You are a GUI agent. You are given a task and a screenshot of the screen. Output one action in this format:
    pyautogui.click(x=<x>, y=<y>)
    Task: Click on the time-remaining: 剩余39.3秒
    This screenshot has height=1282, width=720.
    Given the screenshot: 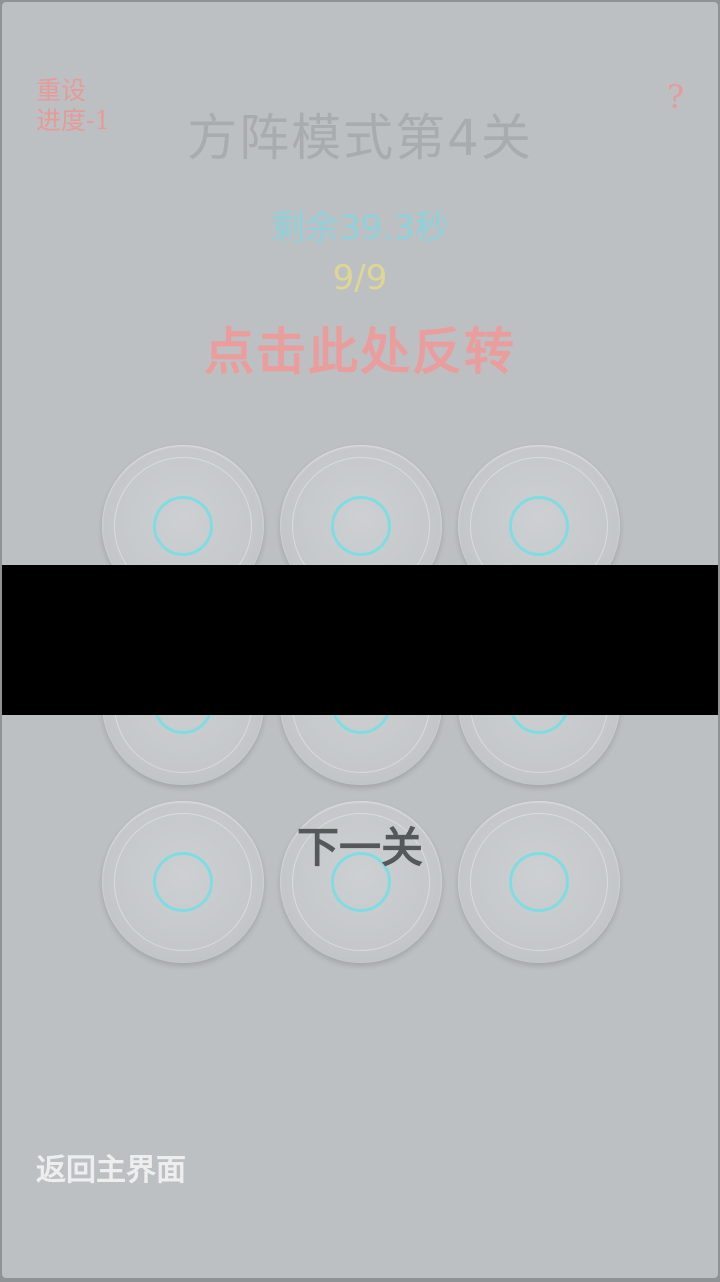 What is the action you would take?
    pyautogui.click(x=360, y=228)
    